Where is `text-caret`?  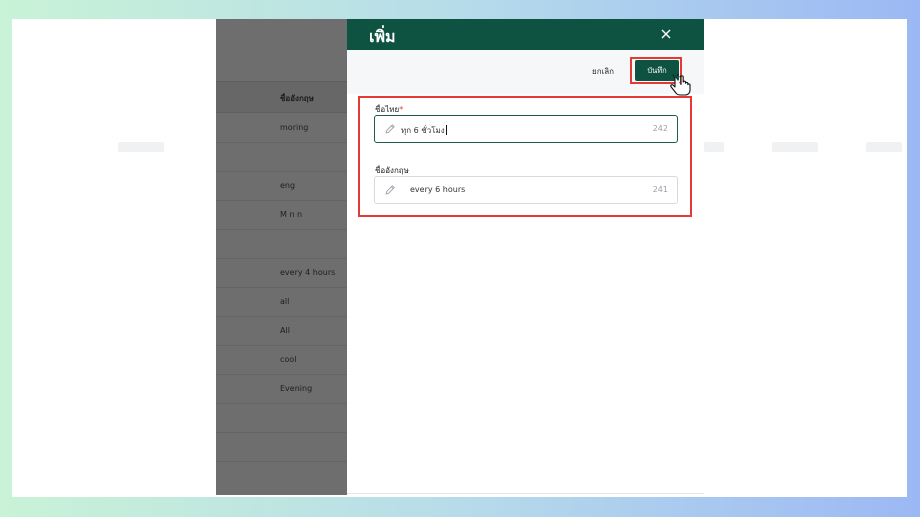 text-caret is located at coordinates (446, 130).